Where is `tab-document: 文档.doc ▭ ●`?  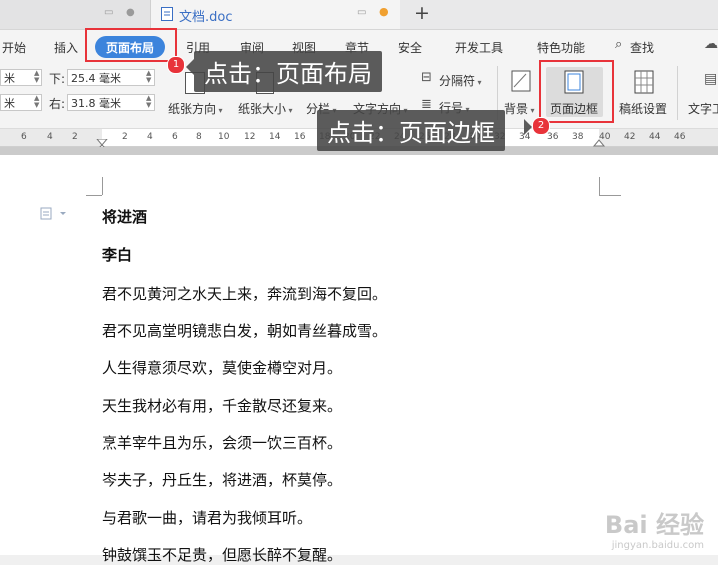
tab-document: 文档.doc ▭ ● is located at coordinates (275, 14).